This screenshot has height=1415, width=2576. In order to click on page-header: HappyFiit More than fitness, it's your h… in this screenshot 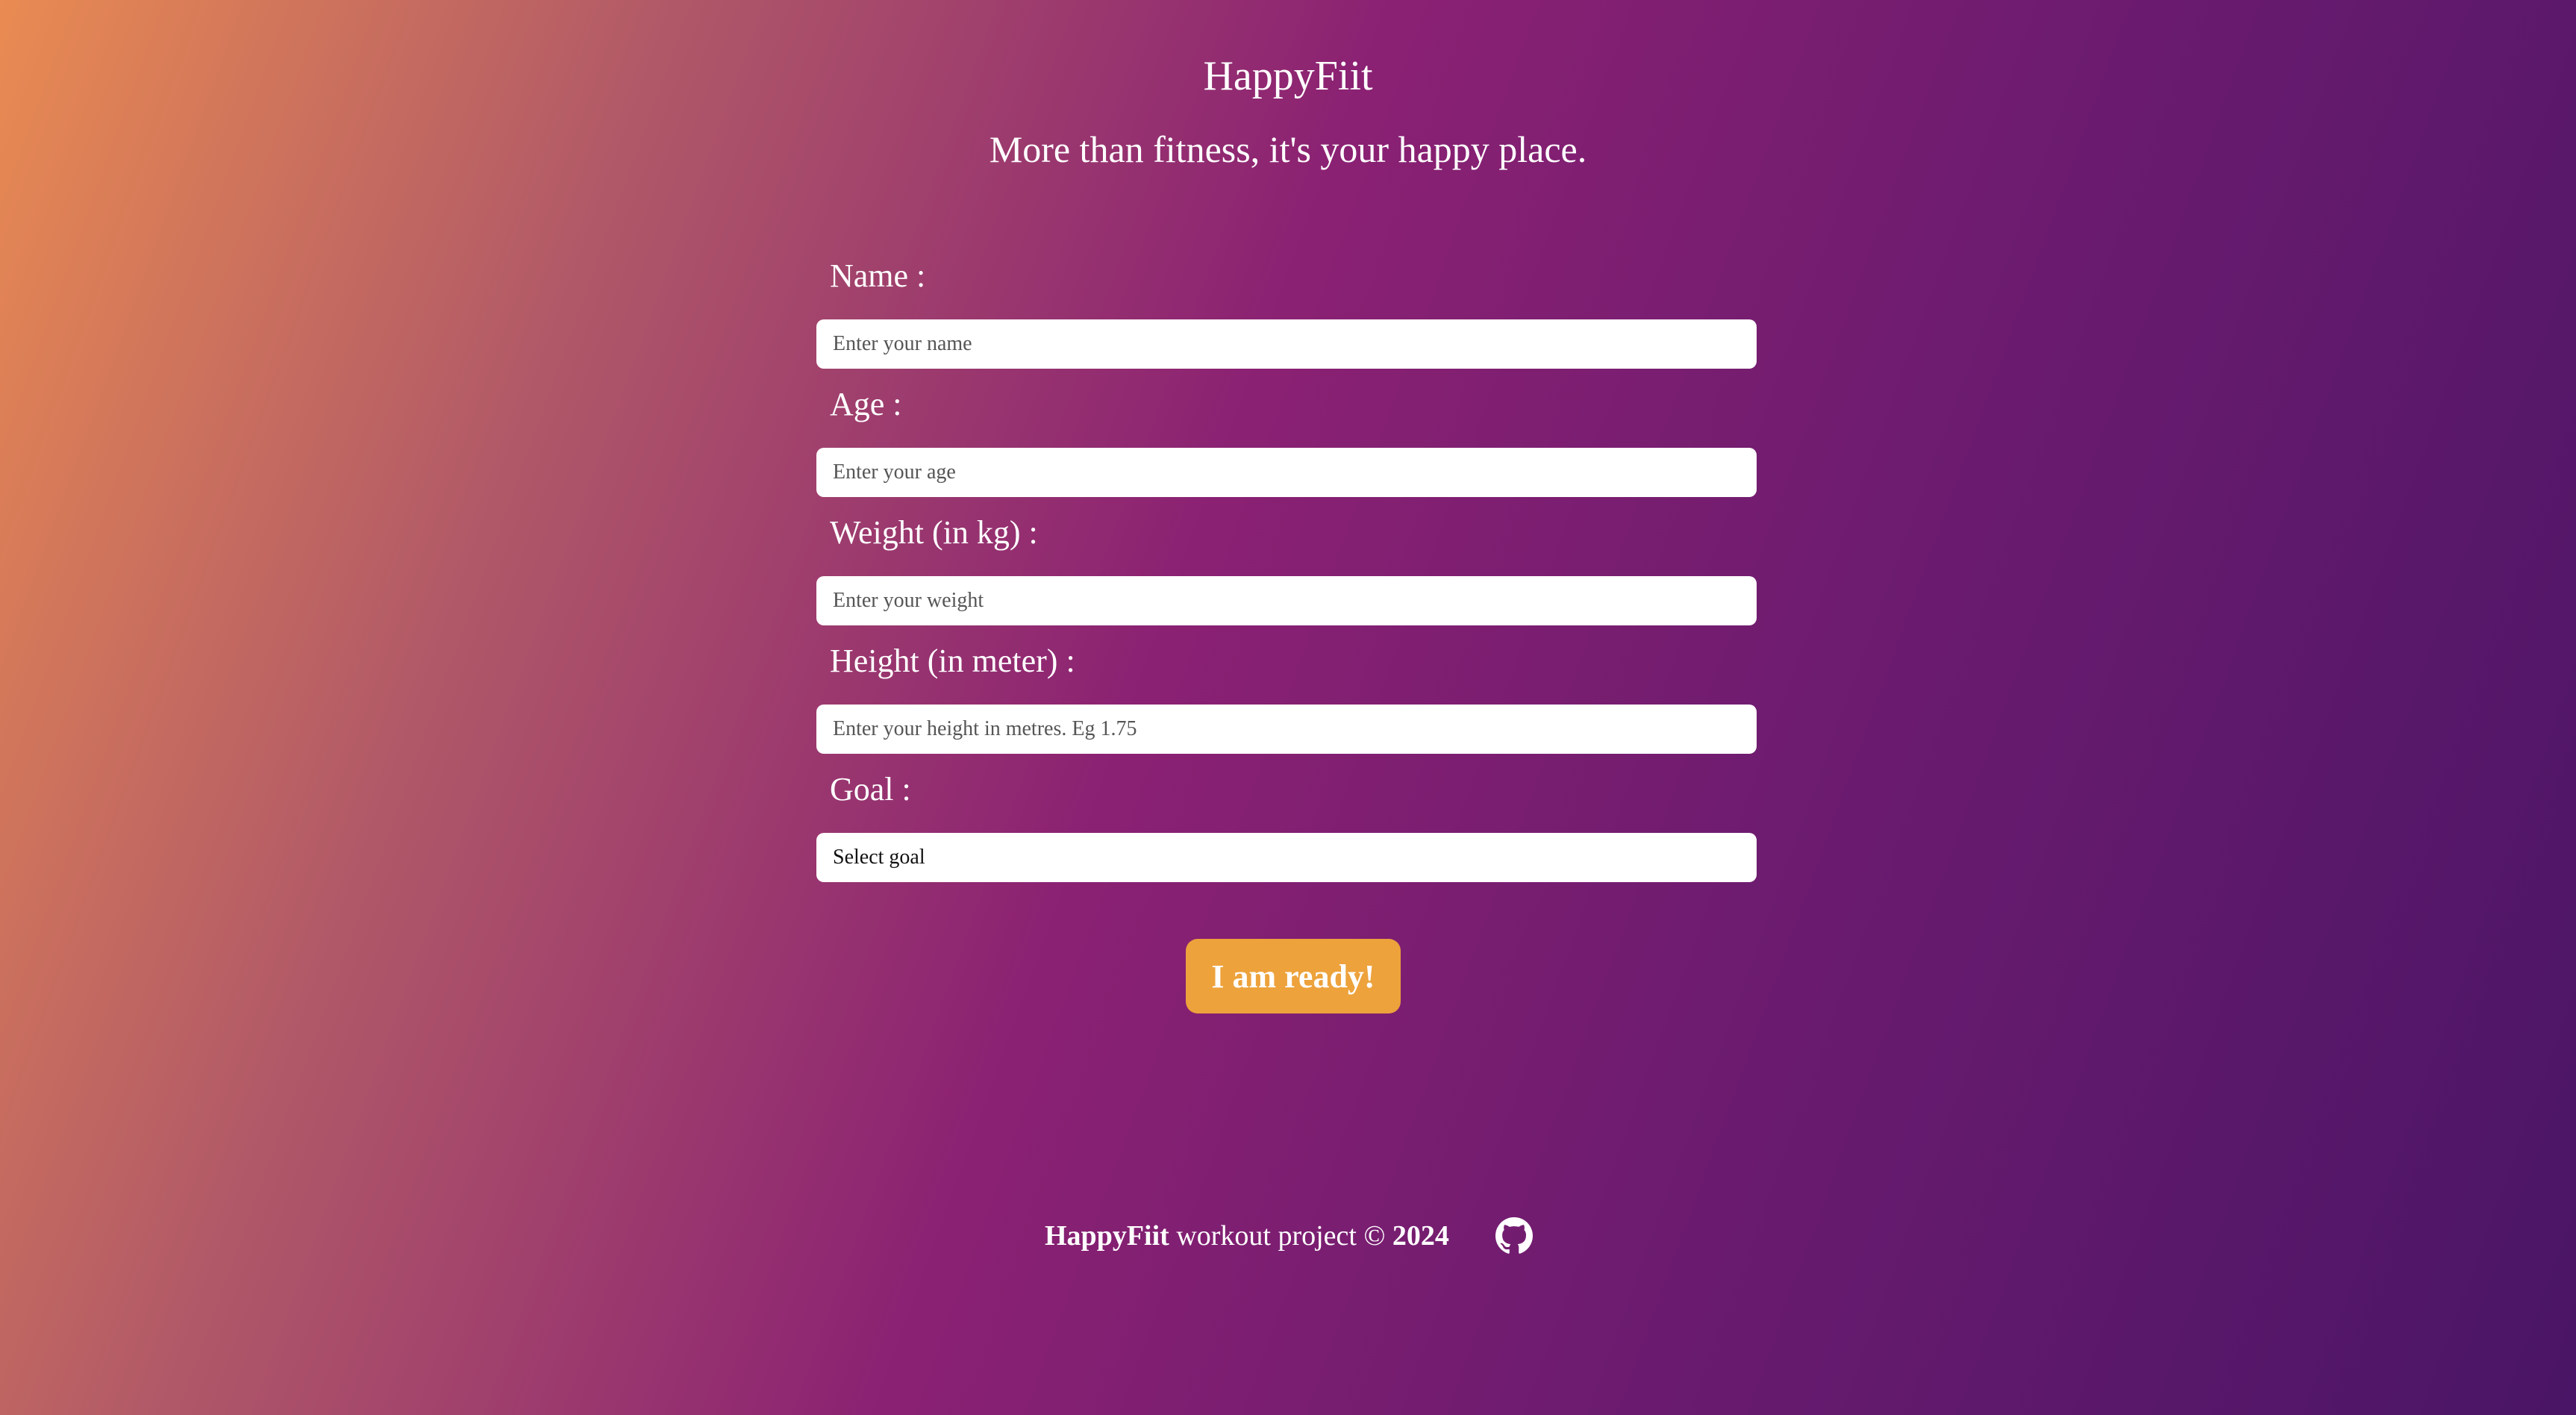, I will do `click(1288, 112)`.